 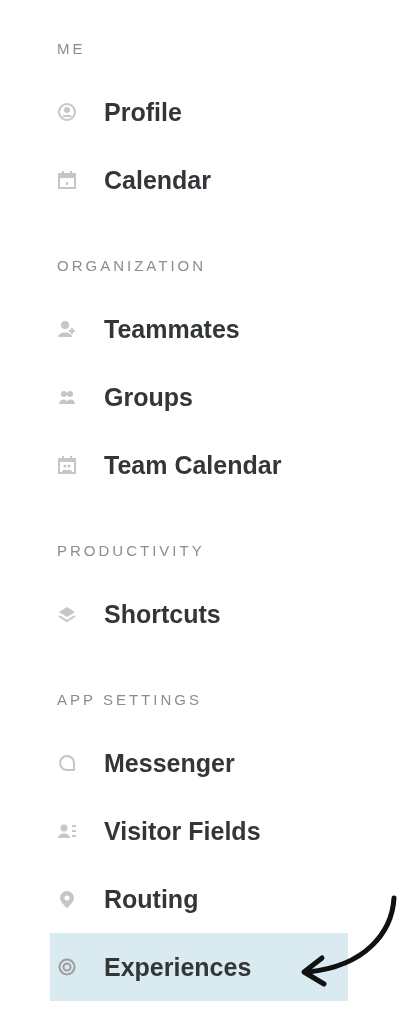 I want to click on sidebar-item: Teammates, so click(x=199, y=329).